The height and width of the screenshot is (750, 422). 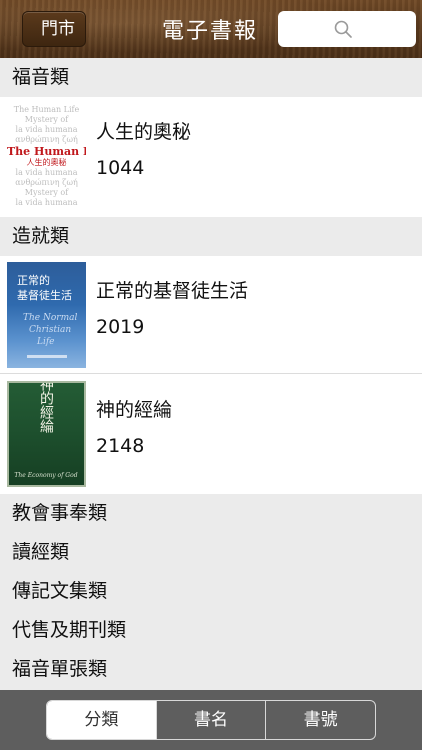 I want to click on cover-en-line: Christian, so click(x=50, y=330).